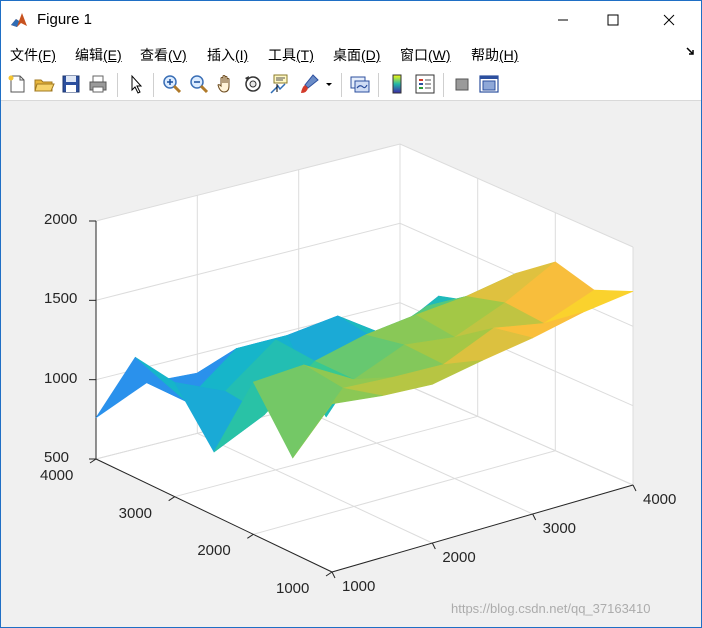  I want to click on x-tick-label: 4000, so click(660, 499).